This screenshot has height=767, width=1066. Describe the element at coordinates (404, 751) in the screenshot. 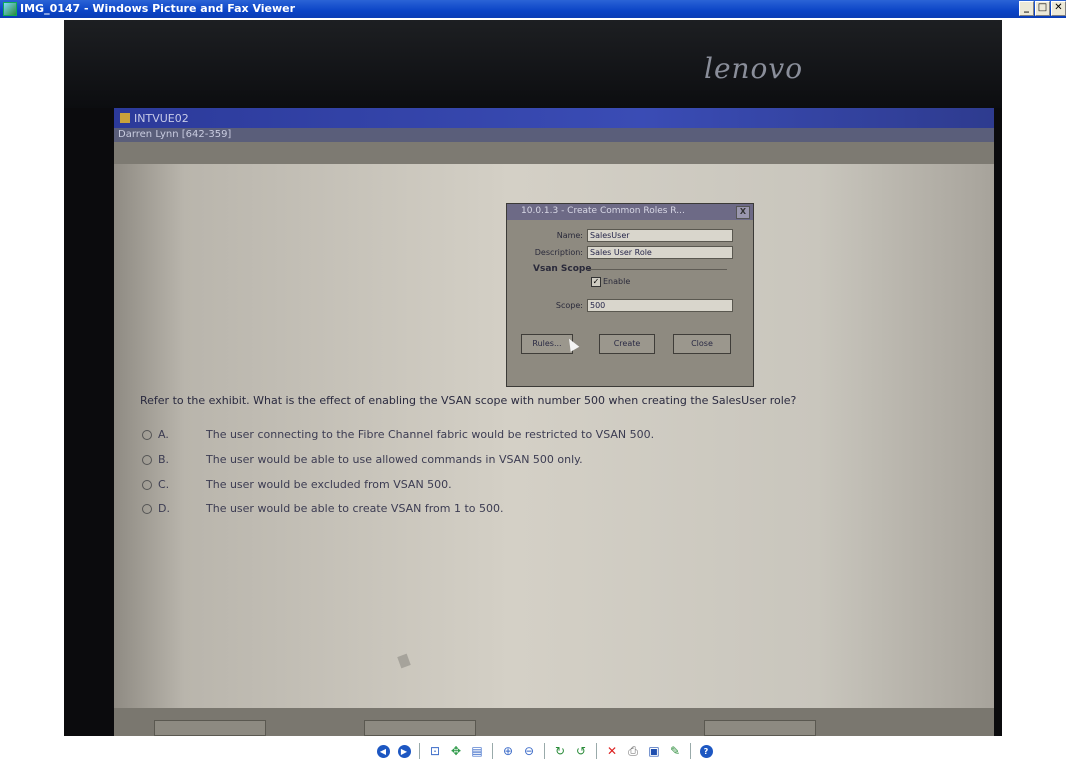

I see `next-image-icon: ▶` at that location.